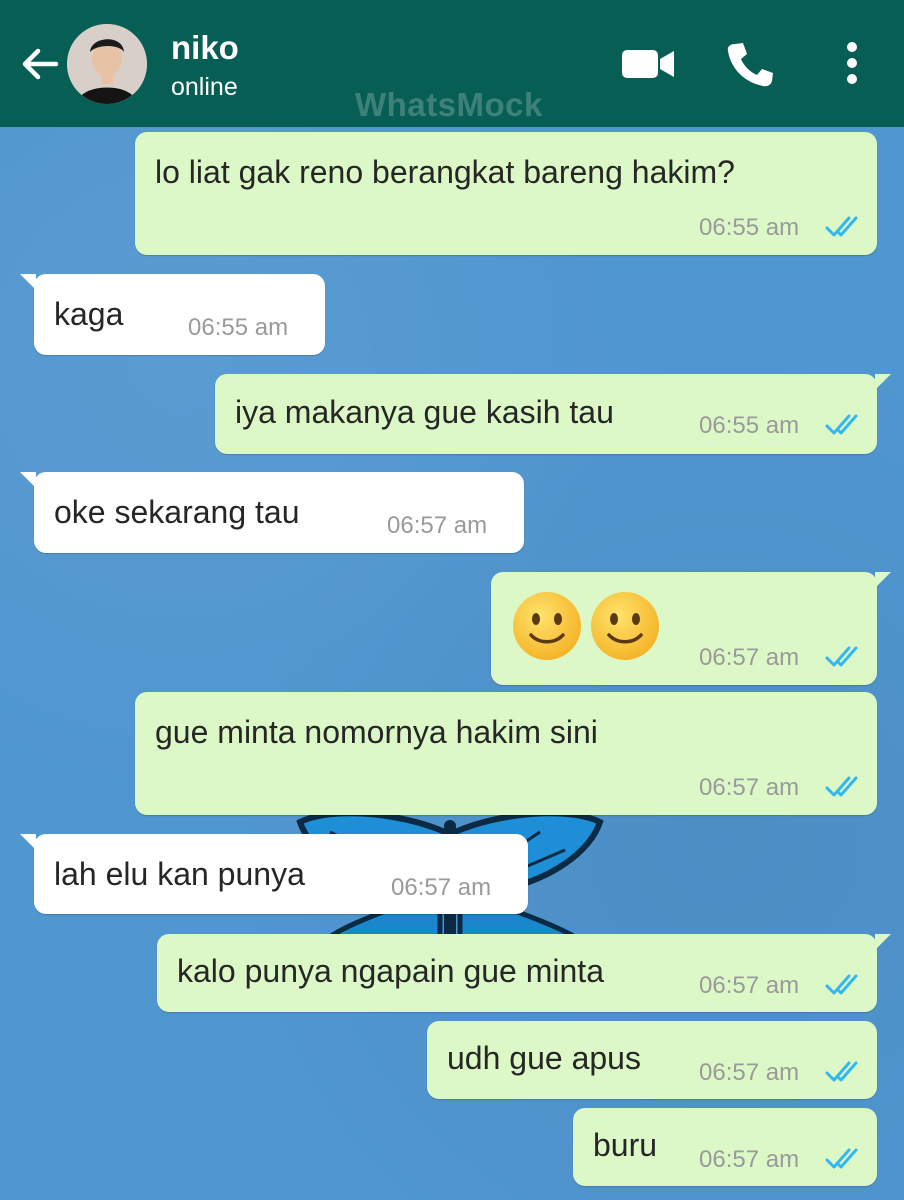 Image resolution: width=904 pixels, height=1200 pixels. Describe the element at coordinates (89, 314) in the screenshot. I see `message-text: kaga` at that location.